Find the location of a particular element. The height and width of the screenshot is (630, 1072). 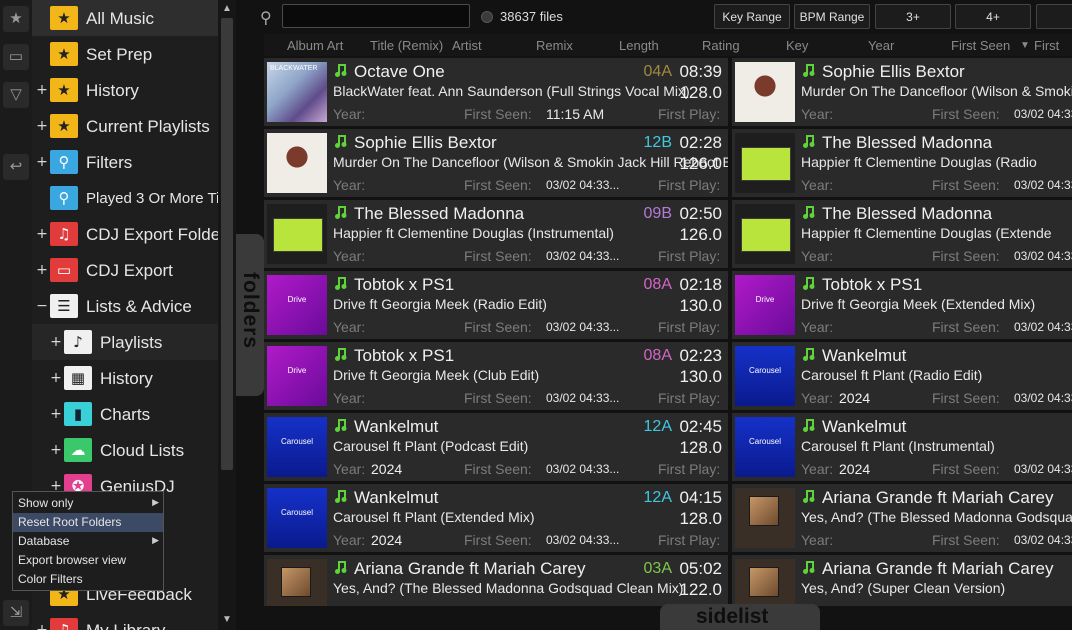

menu-item-database: Database ▶ is located at coordinates (88, 541).